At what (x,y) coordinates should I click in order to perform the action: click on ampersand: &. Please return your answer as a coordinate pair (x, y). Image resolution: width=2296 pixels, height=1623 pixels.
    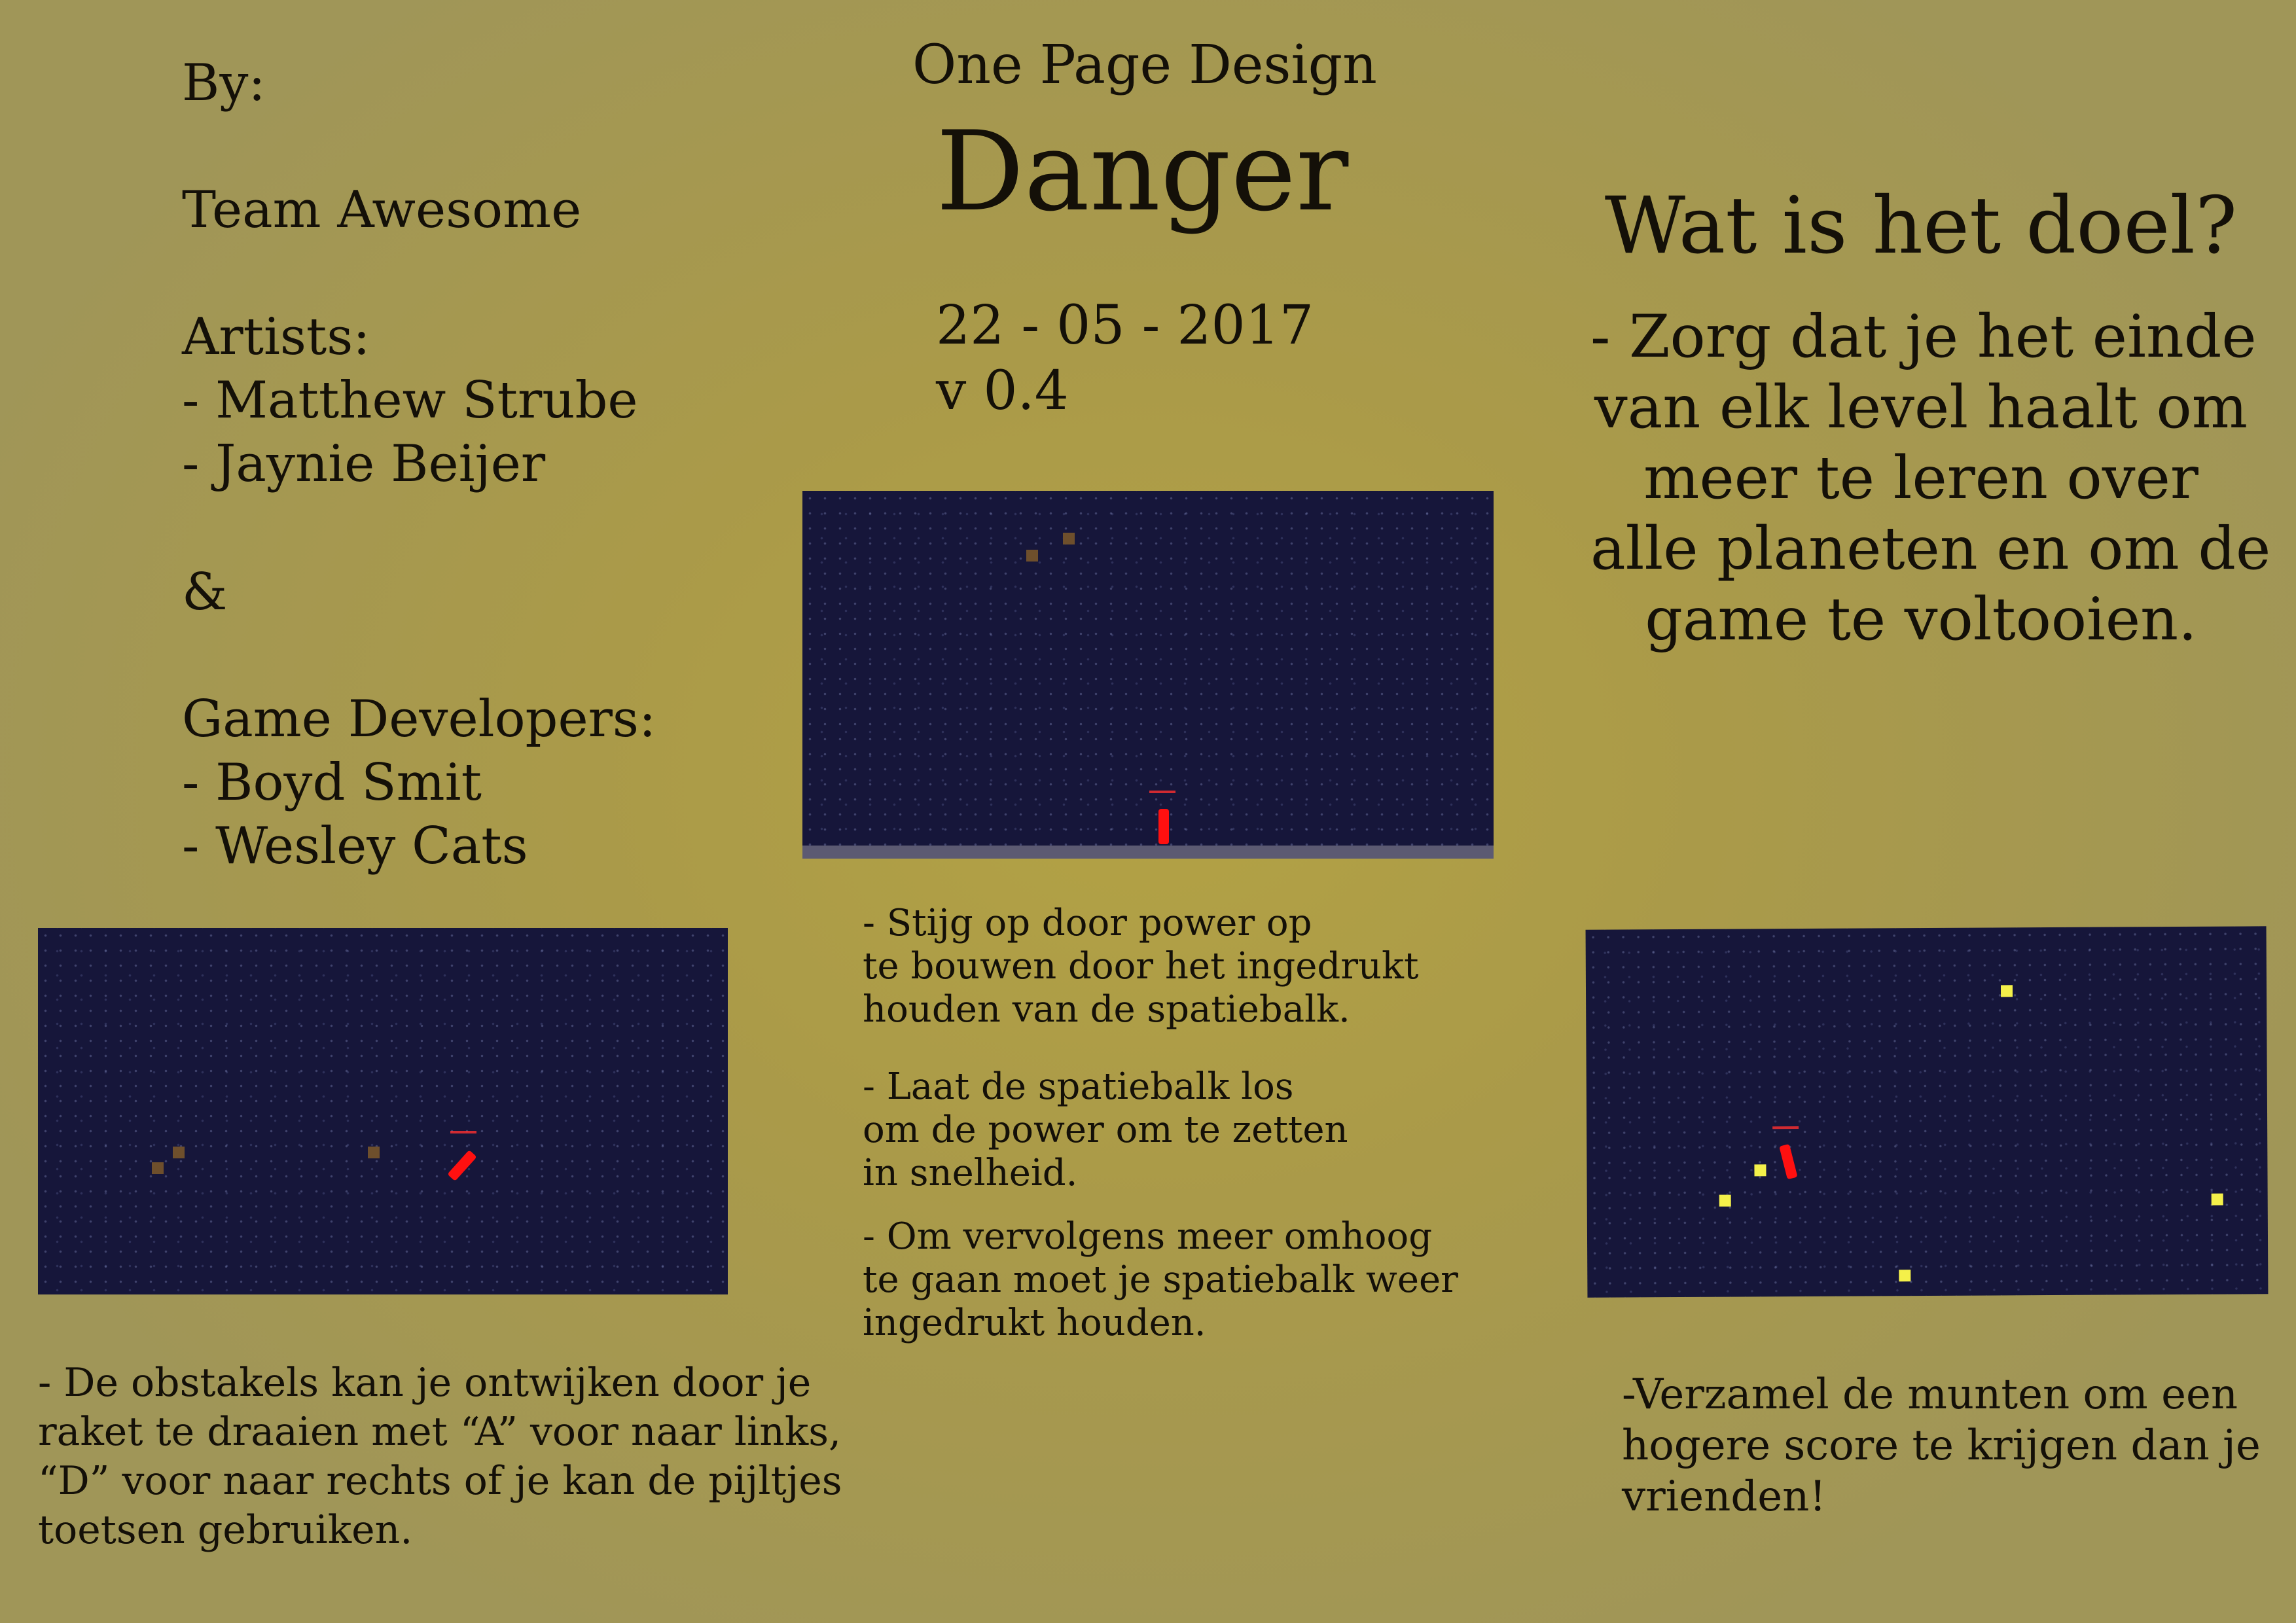
    Looking at the image, I should click on (205, 592).